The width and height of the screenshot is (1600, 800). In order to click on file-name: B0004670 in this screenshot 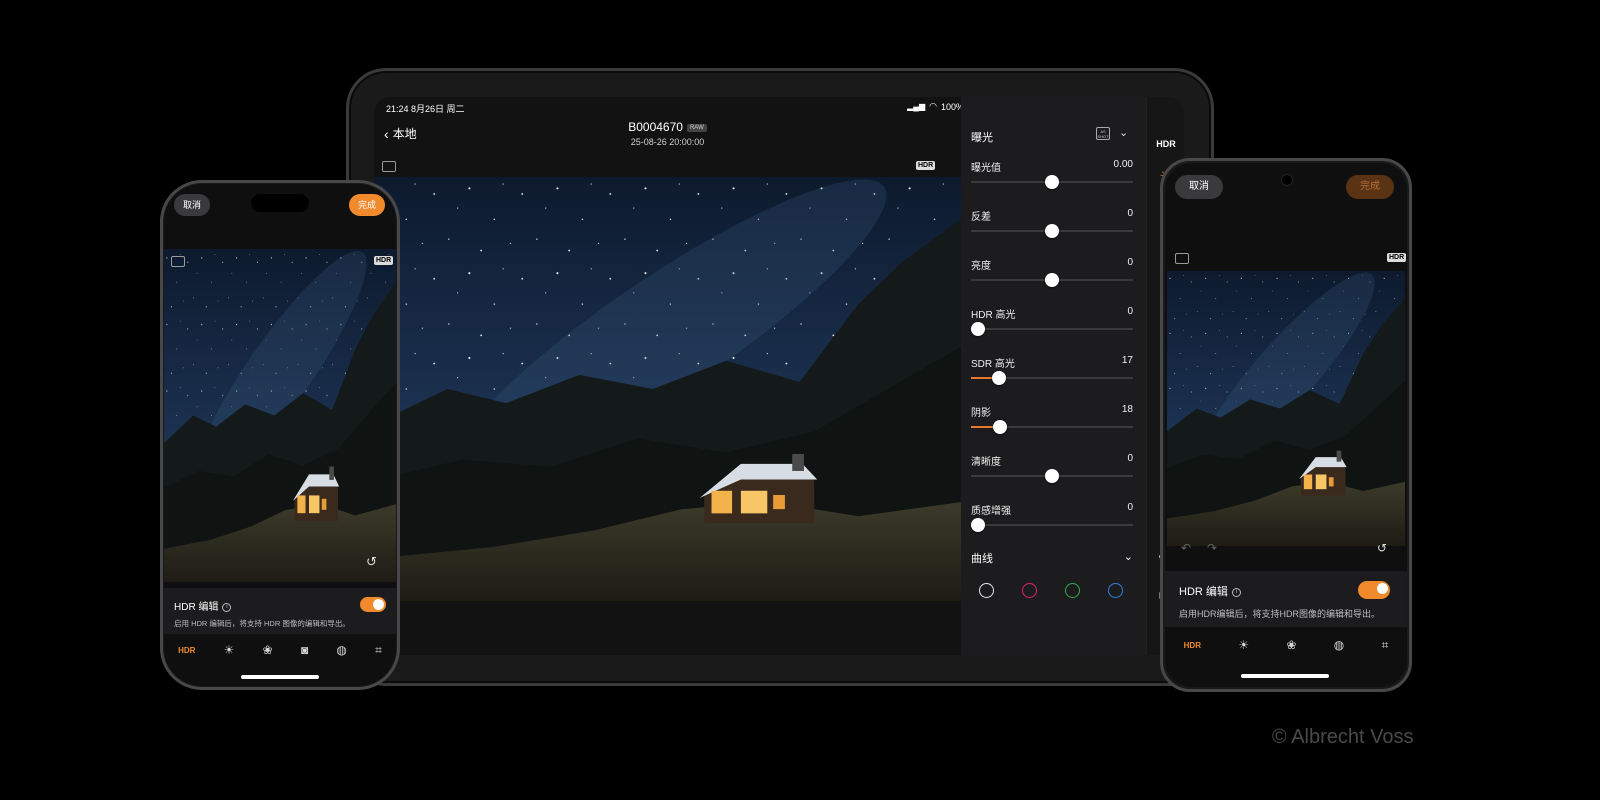, I will do `click(655, 127)`.